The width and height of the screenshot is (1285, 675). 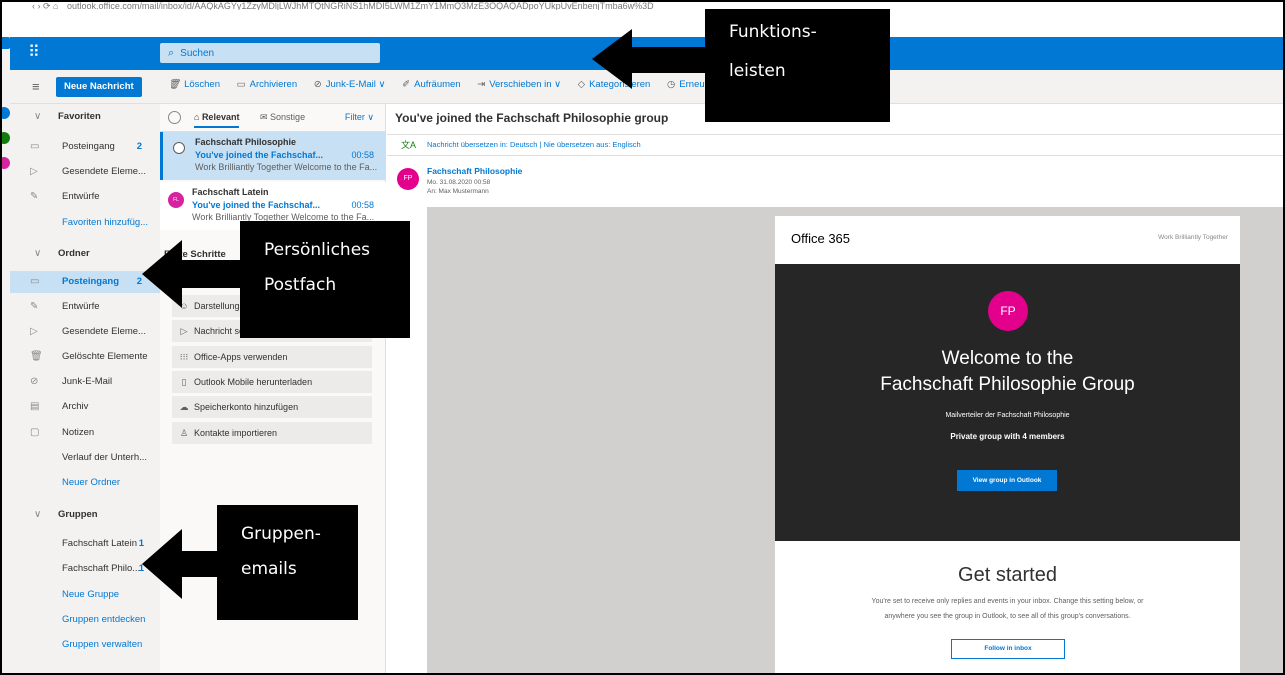 What do you see at coordinates (265, 117) in the screenshot?
I see `mail-icon: ✉` at bounding box center [265, 117].